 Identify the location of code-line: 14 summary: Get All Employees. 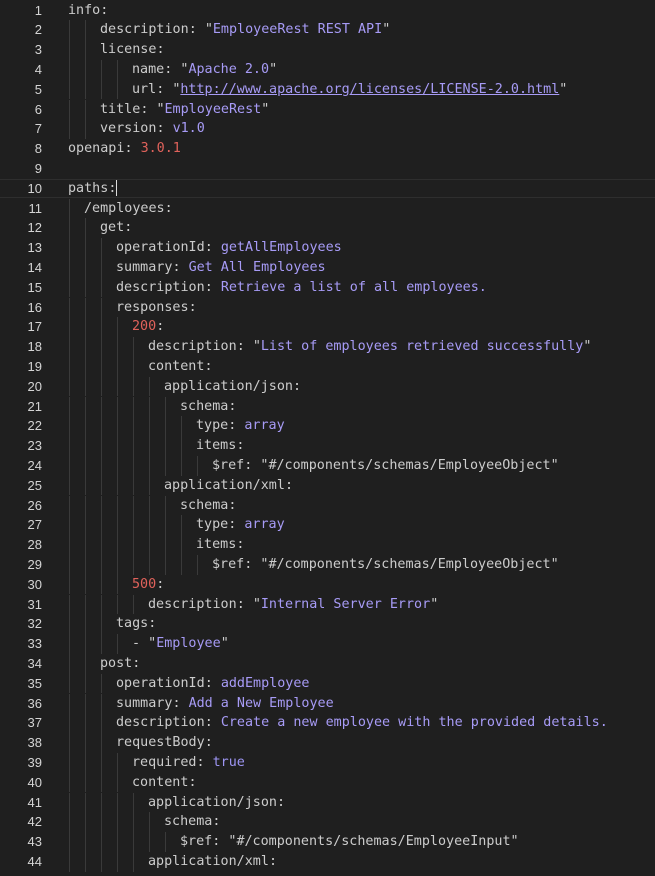
(327, 267).